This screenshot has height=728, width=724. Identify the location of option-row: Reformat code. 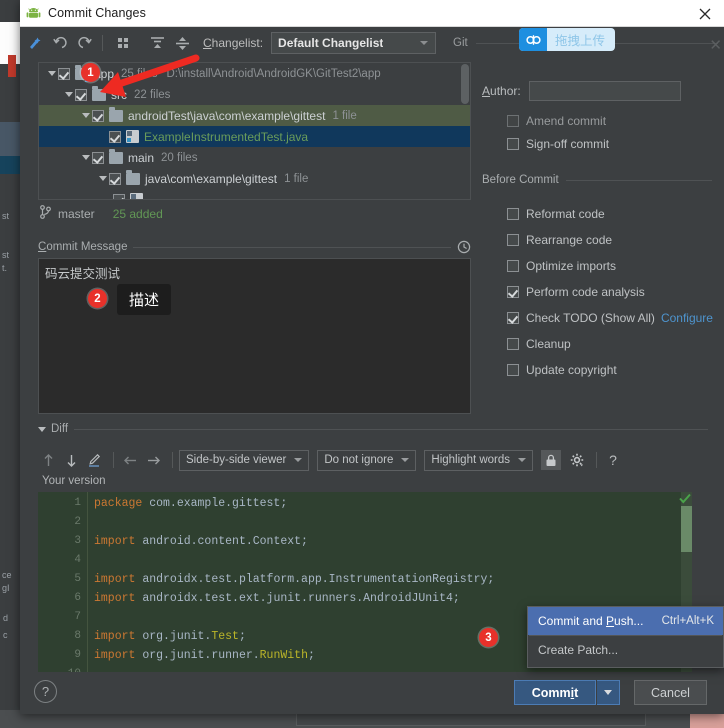
(556, 214).